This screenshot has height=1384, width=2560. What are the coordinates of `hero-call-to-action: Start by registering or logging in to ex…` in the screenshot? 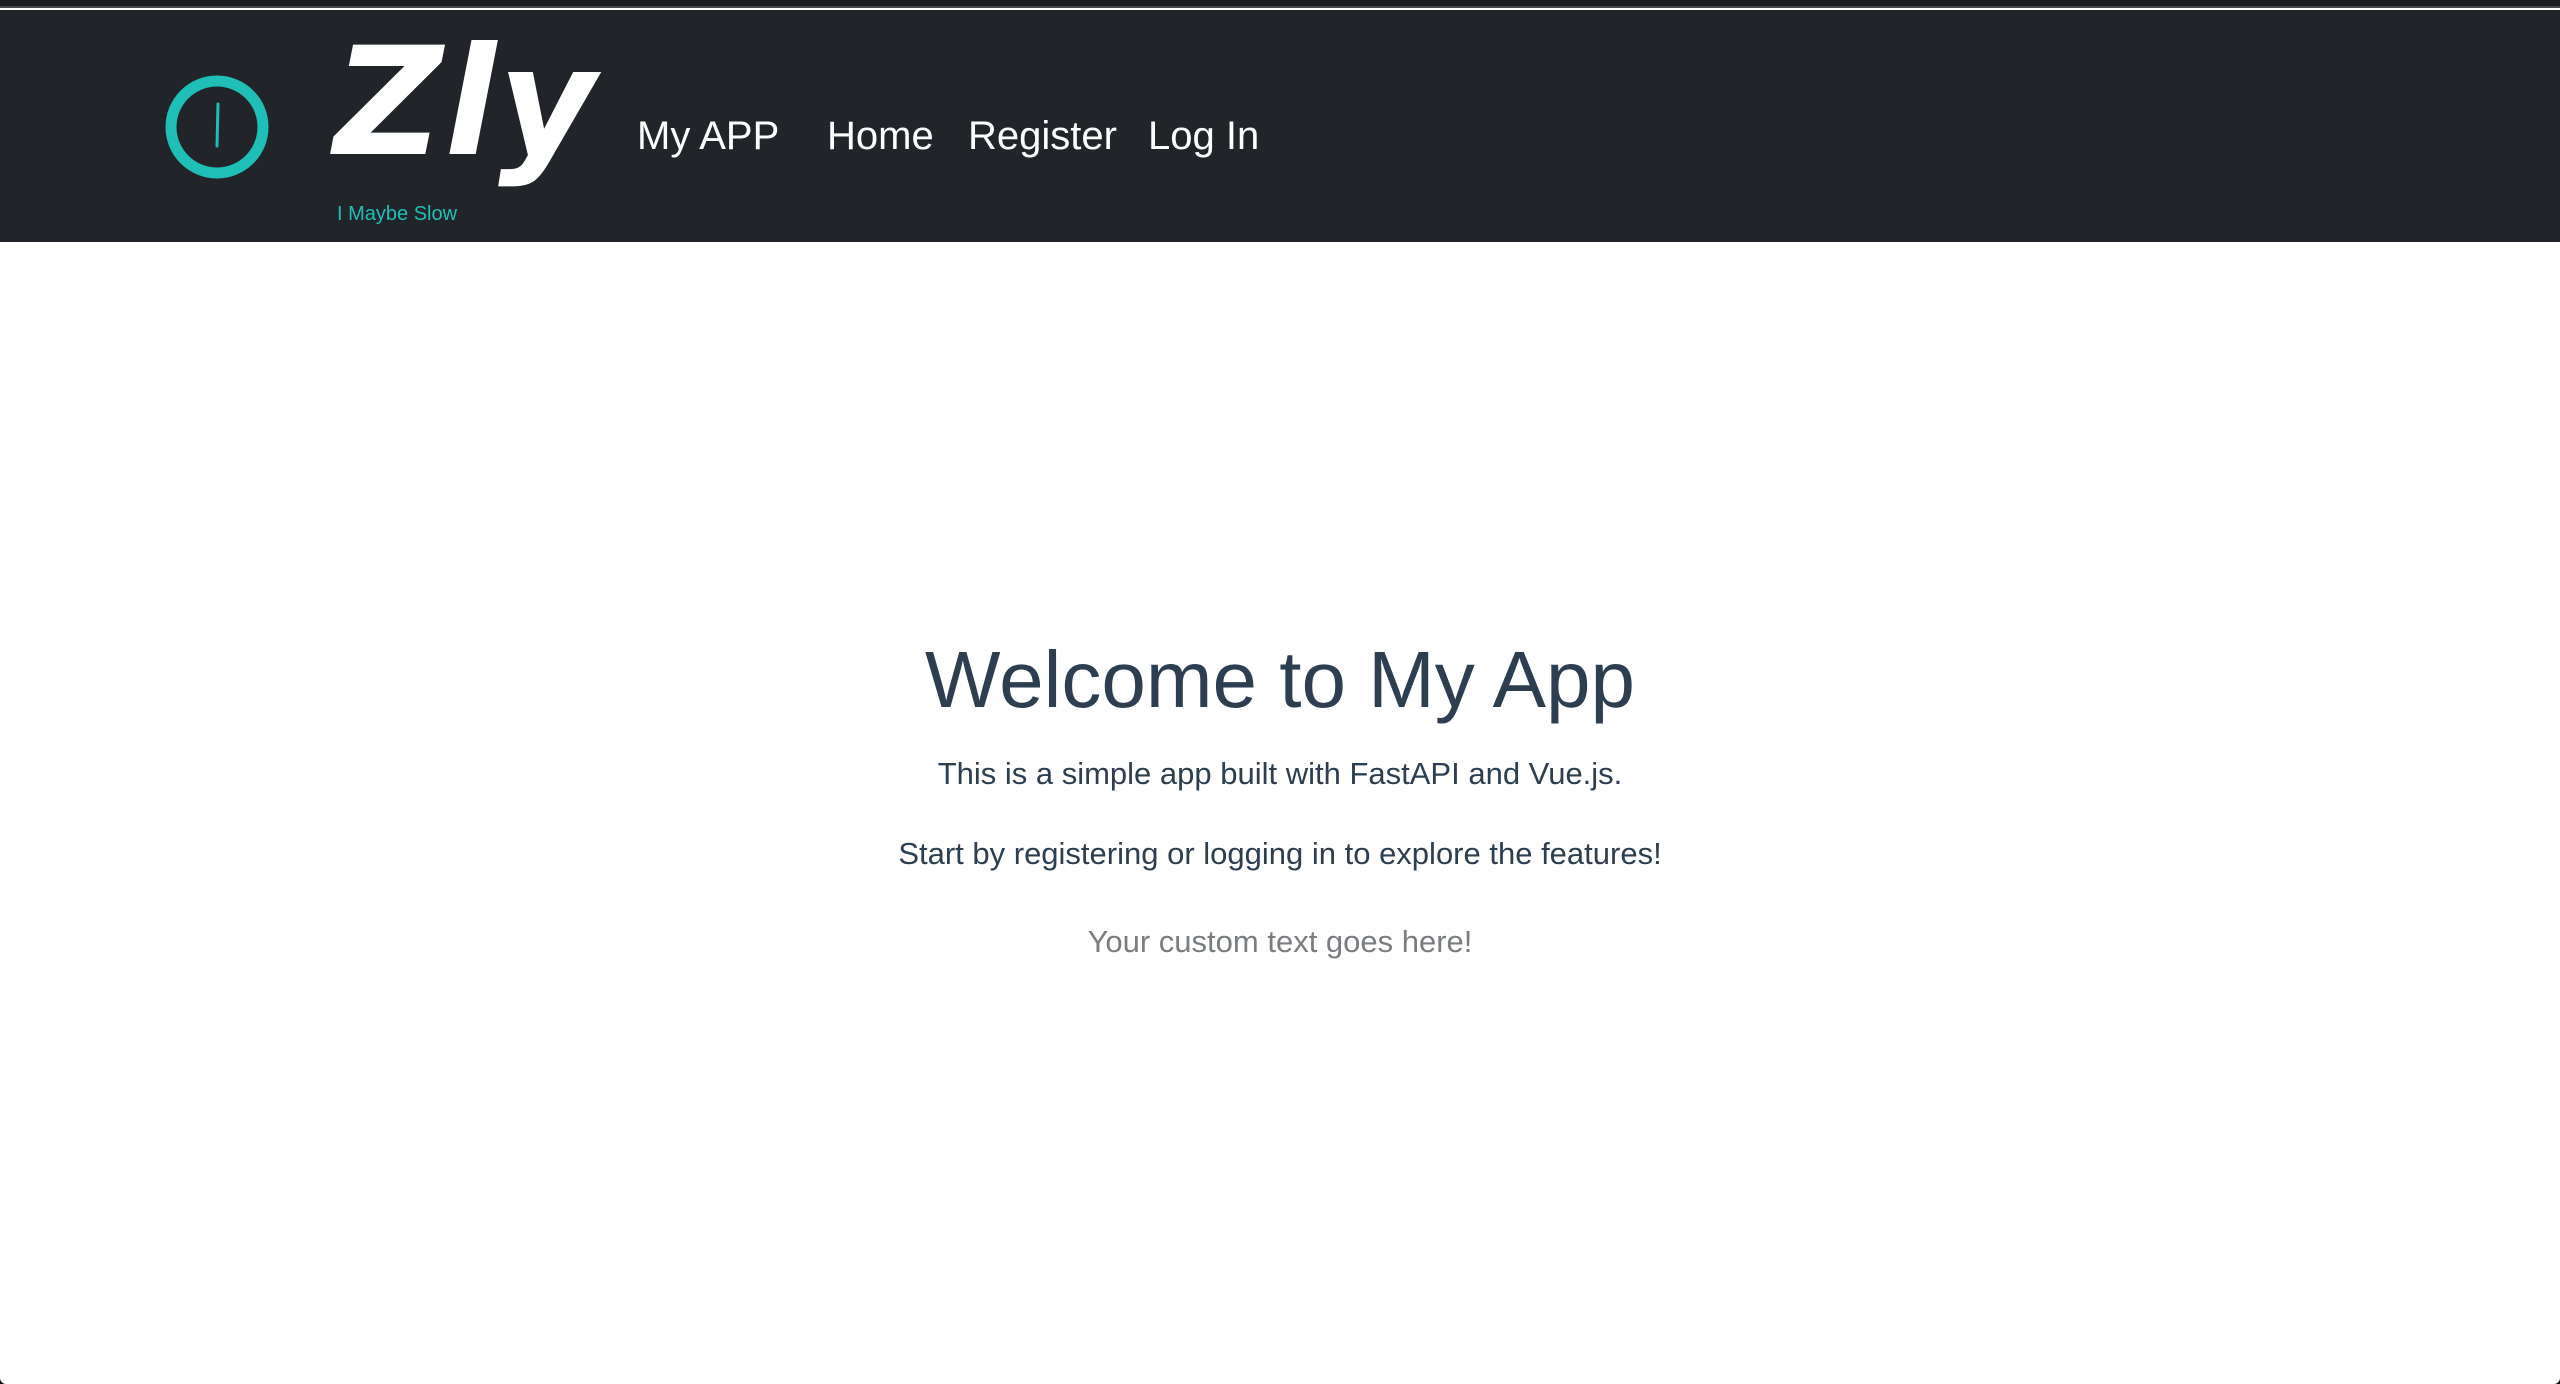 It's located at (1280, 853).